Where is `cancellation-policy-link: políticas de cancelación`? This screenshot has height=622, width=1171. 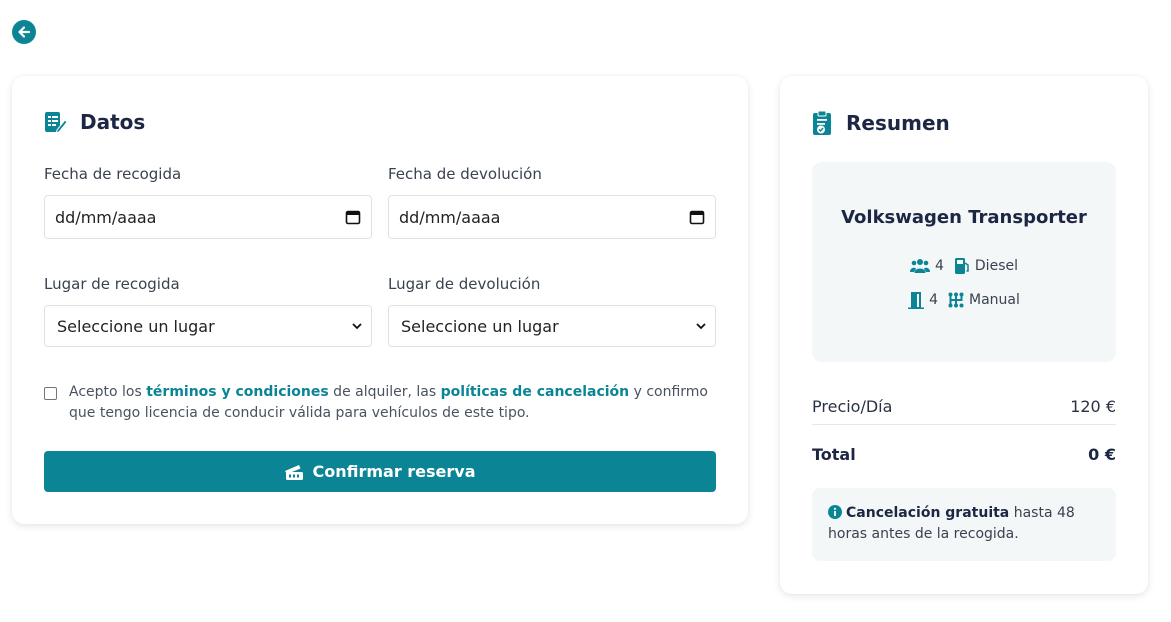 cancellation-policy-link: políticas de cancelación is located at coordinates (535, 392).